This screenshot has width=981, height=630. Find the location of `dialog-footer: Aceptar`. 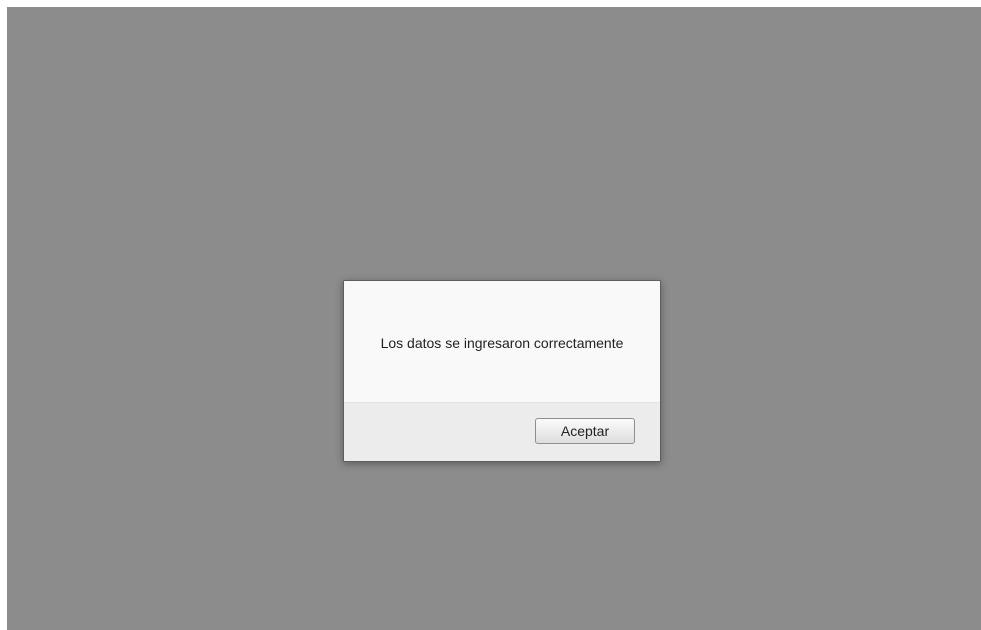

dialog-footer: Aceptar is located at coordinates (502, 432).